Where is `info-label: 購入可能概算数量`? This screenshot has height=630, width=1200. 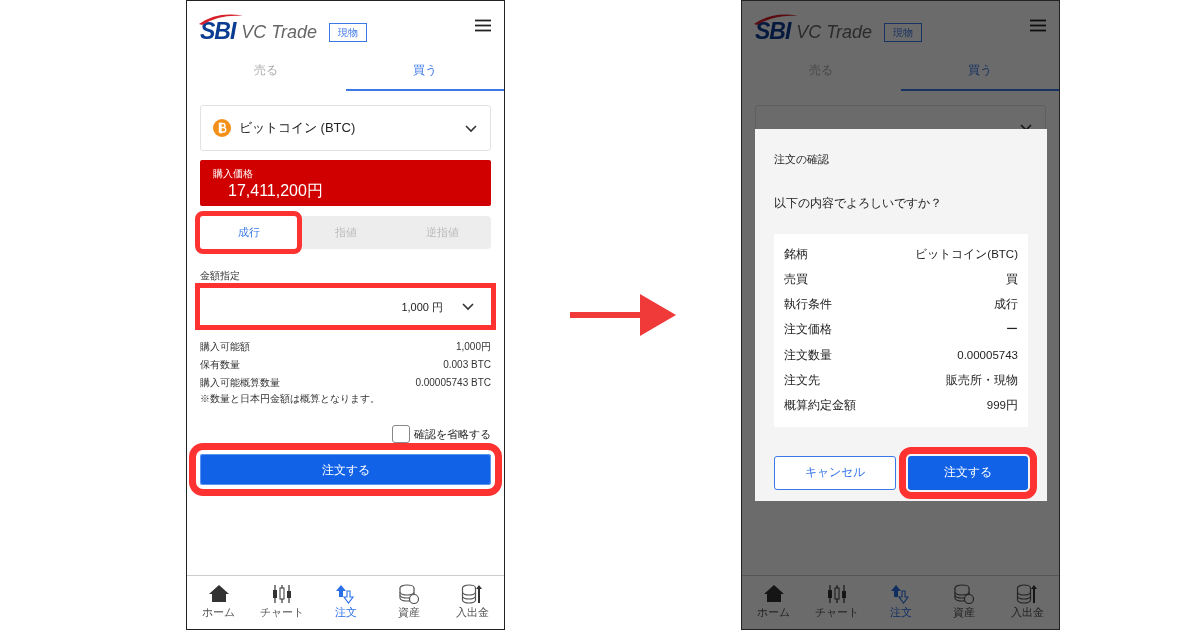
info-label: 購入可能概算数量 is located at coordinates (240, 382).